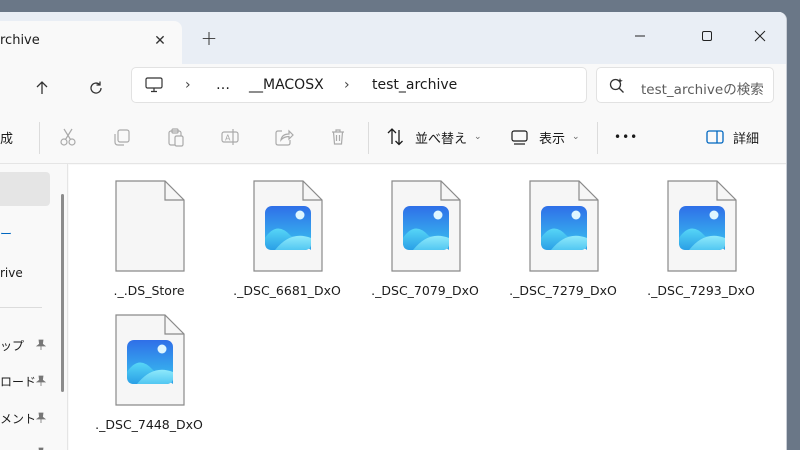  Describe the element at coordinates (732, 137) in the screenshot. I see `details-pane-button: 詳細` at that location.